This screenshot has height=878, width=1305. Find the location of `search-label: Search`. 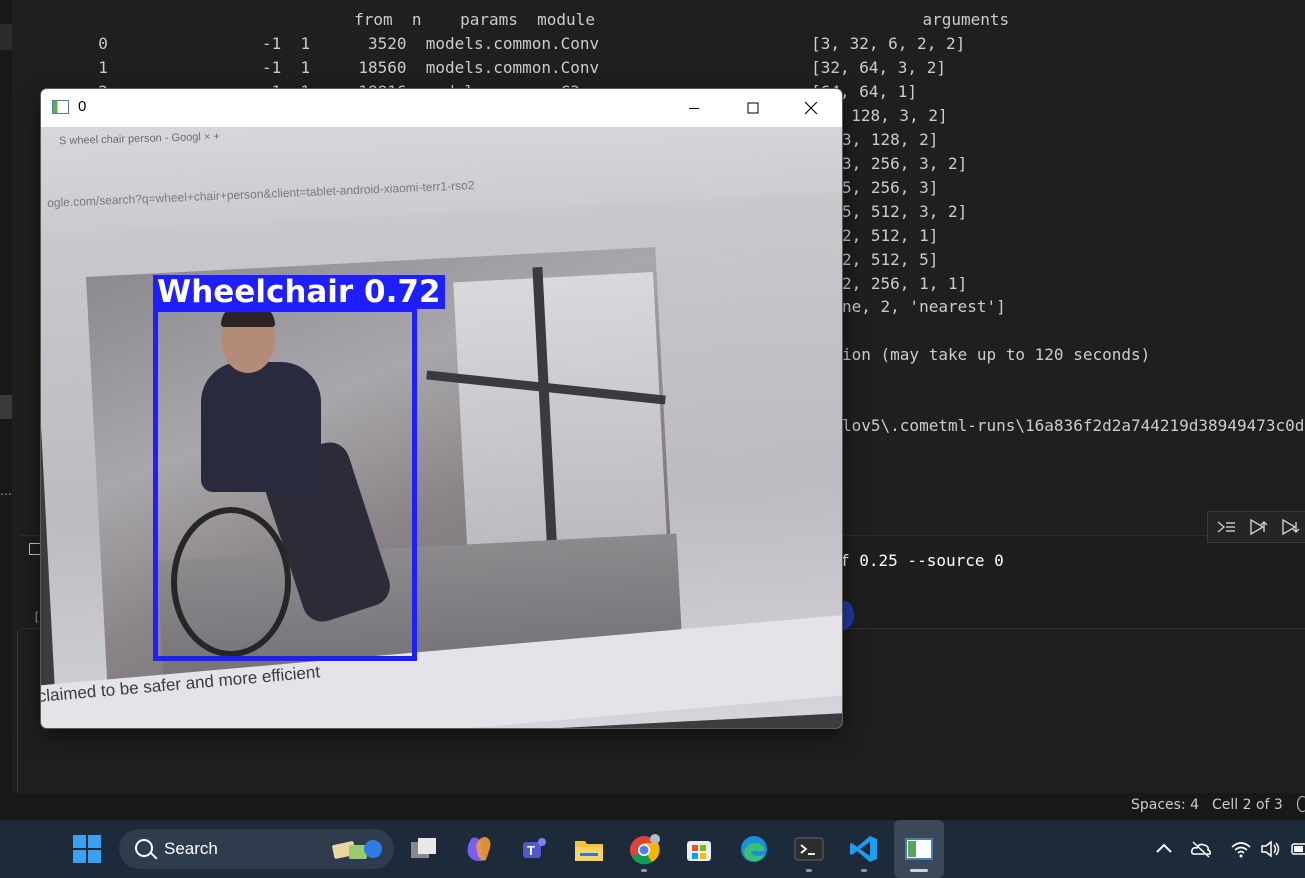

search-label: Search is located at coordinates (191, 848).